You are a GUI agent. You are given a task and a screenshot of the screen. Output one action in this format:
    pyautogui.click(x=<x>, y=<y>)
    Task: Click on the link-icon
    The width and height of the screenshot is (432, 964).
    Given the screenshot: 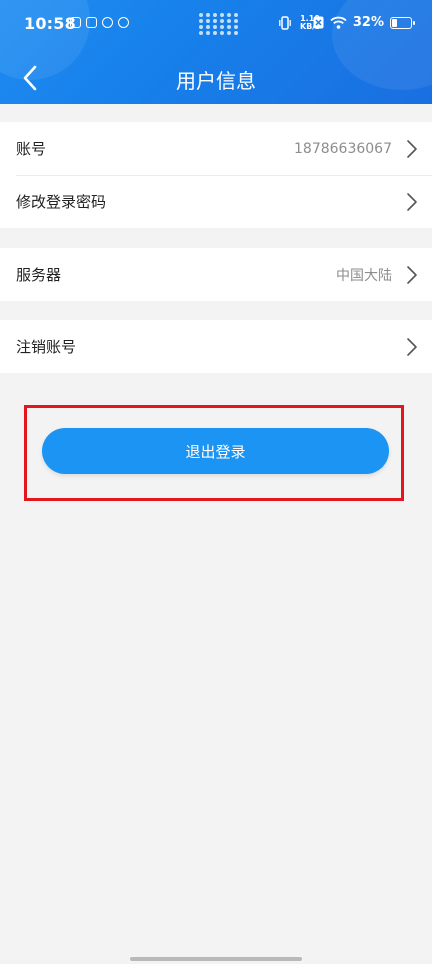 What is the action you would take?
    pyautogui.click(x=107, y=22)
    